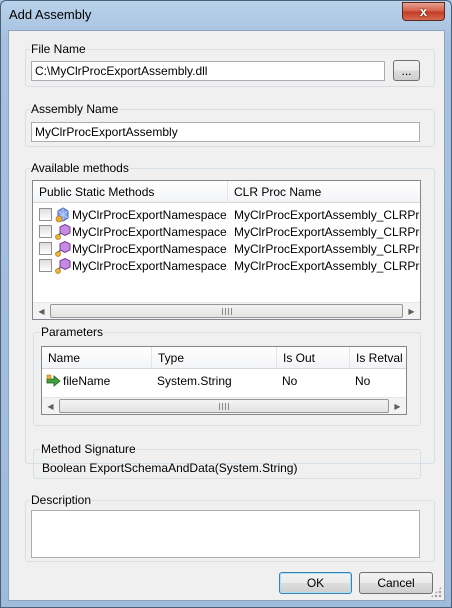  Describe the element at coordinates (208, 71) in the screenshot. I see `file-name-input: C:\MyClrProcExportAssembly.dll` at that location.